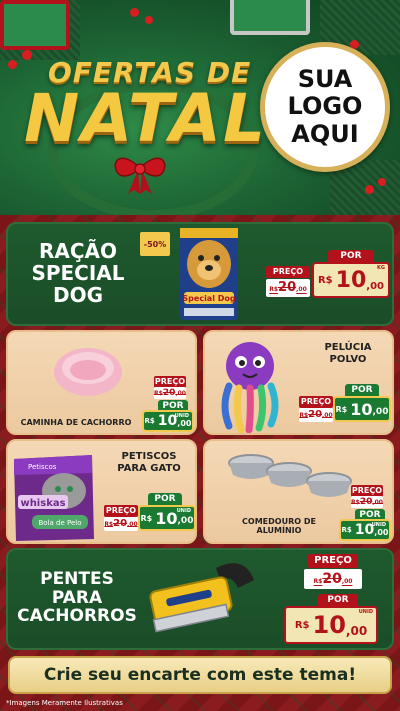 This screenshot has width=400, height=711. What do you see at coordinates (362, 409) in the screenshot?
I see `new-price: R$ 10,00` at bounding box center [362, 409].